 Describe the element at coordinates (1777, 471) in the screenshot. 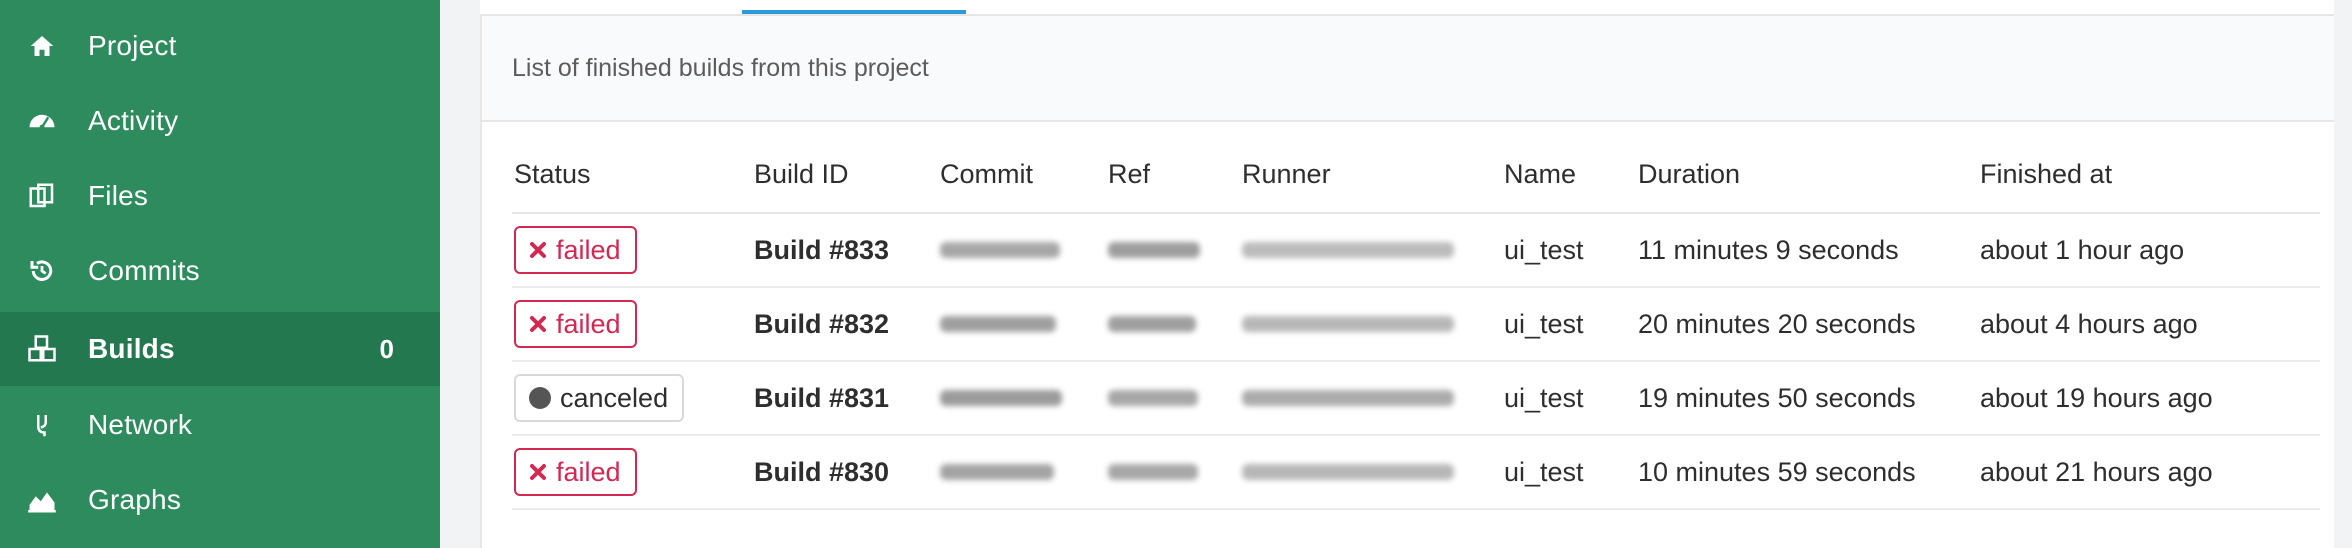

I see `build-duration: 10 minutes 59 seconds` at that location.